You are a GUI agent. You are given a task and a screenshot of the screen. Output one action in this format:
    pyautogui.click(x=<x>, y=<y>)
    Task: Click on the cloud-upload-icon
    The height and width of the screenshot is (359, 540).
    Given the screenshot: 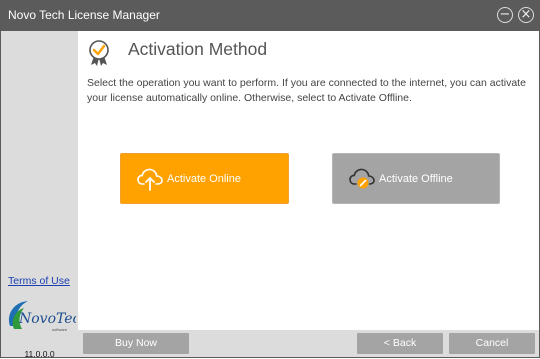 What is the action you would take?
    pyautogui.click(x=150, y=179)
    